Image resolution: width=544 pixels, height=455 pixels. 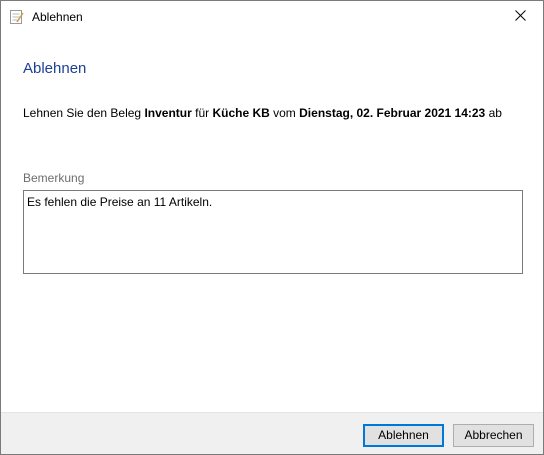 What do you see at coordinates (57, 17) in the screenshot?
I see `window-title: Ablehnen` at bounding box center [57, 17].